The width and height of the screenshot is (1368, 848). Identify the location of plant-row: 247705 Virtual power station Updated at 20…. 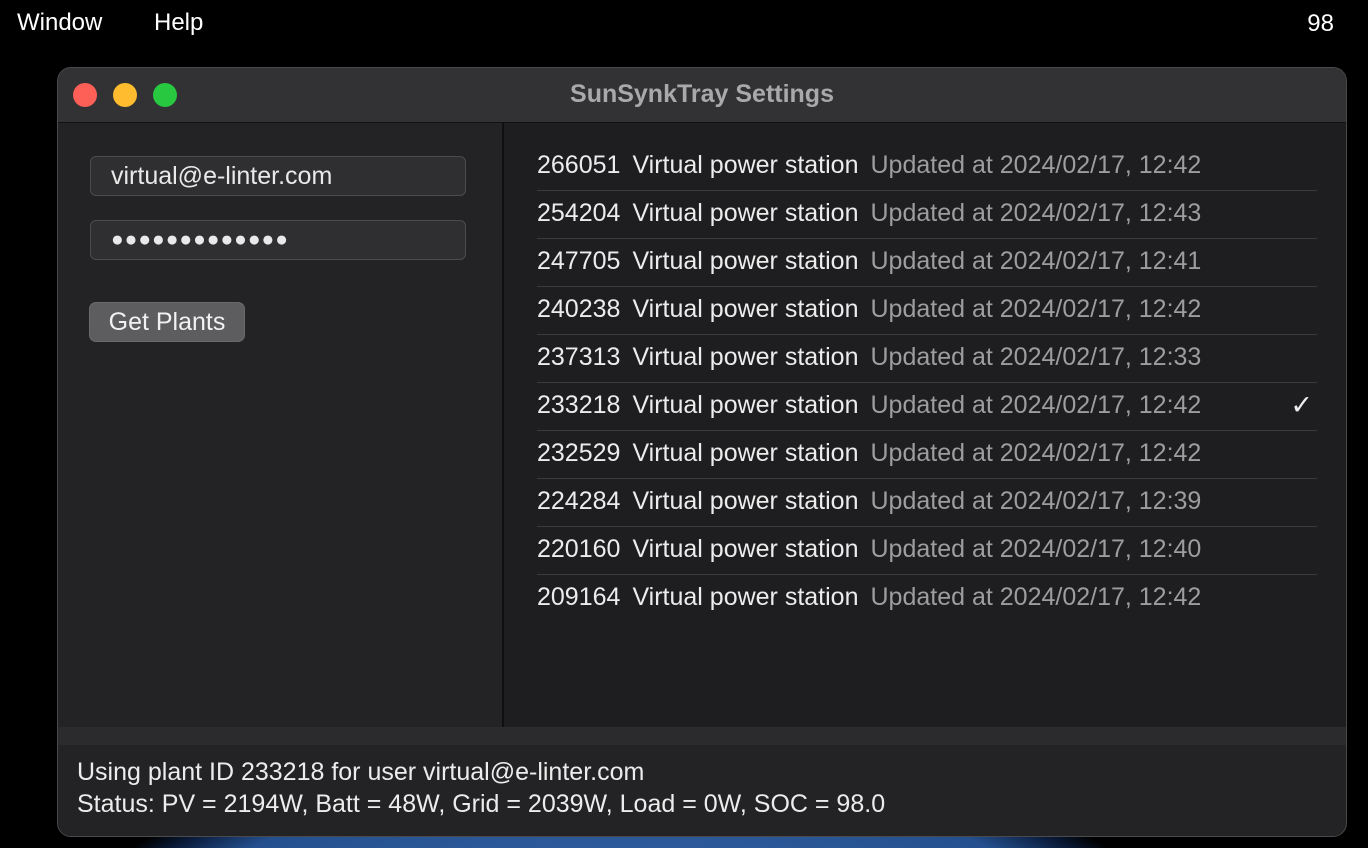
(927, 263).